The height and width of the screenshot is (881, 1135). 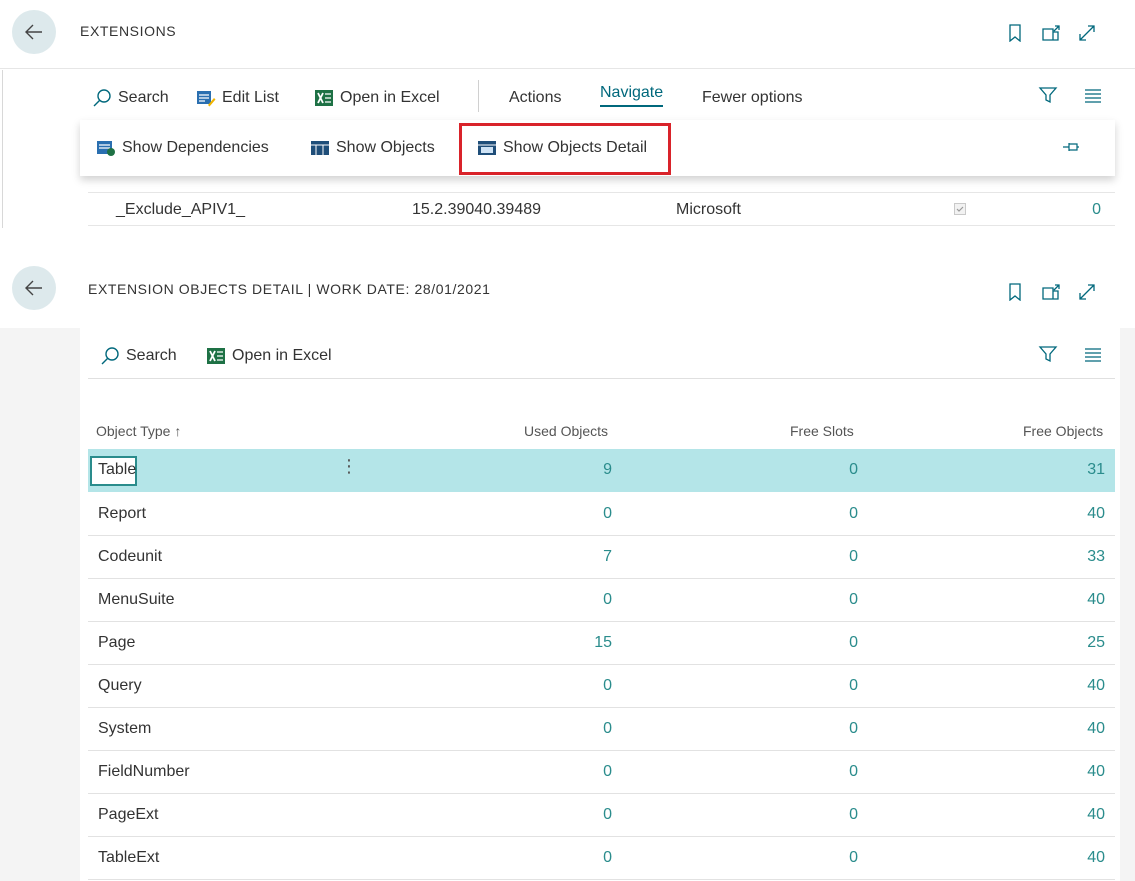 I want to click on search-icon, so click(x=102, y=98).